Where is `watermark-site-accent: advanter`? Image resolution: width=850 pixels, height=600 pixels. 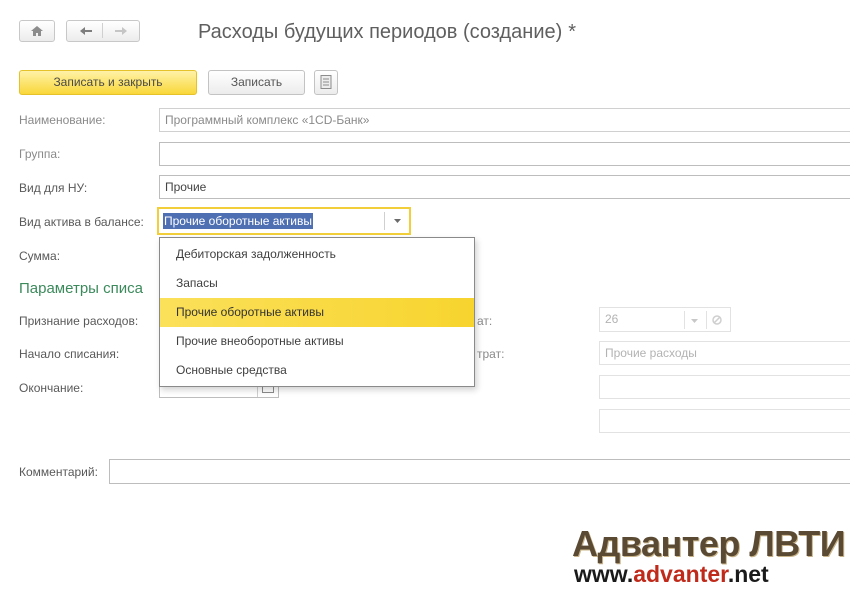
watermark-site-accent: advanter is located at coordinates (680, 574).